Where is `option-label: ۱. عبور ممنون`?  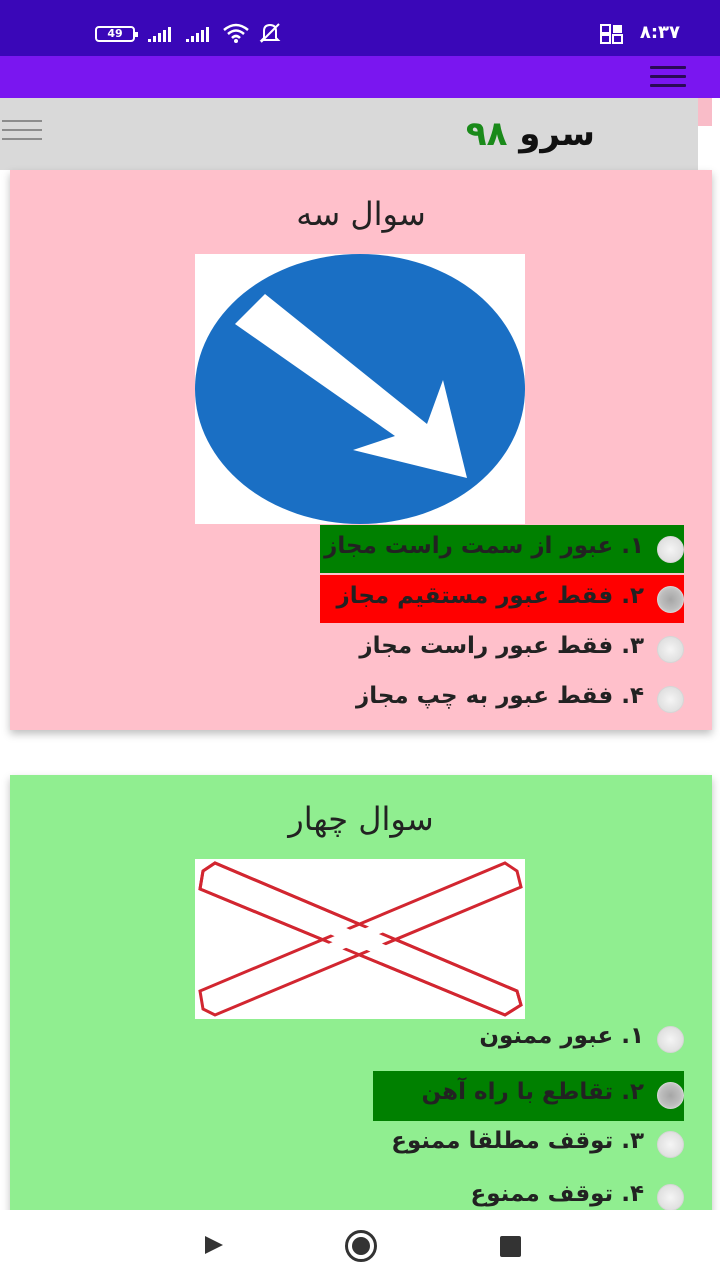
option-label: ۱. عبور ممنون is located at coordinates (561, 1036).